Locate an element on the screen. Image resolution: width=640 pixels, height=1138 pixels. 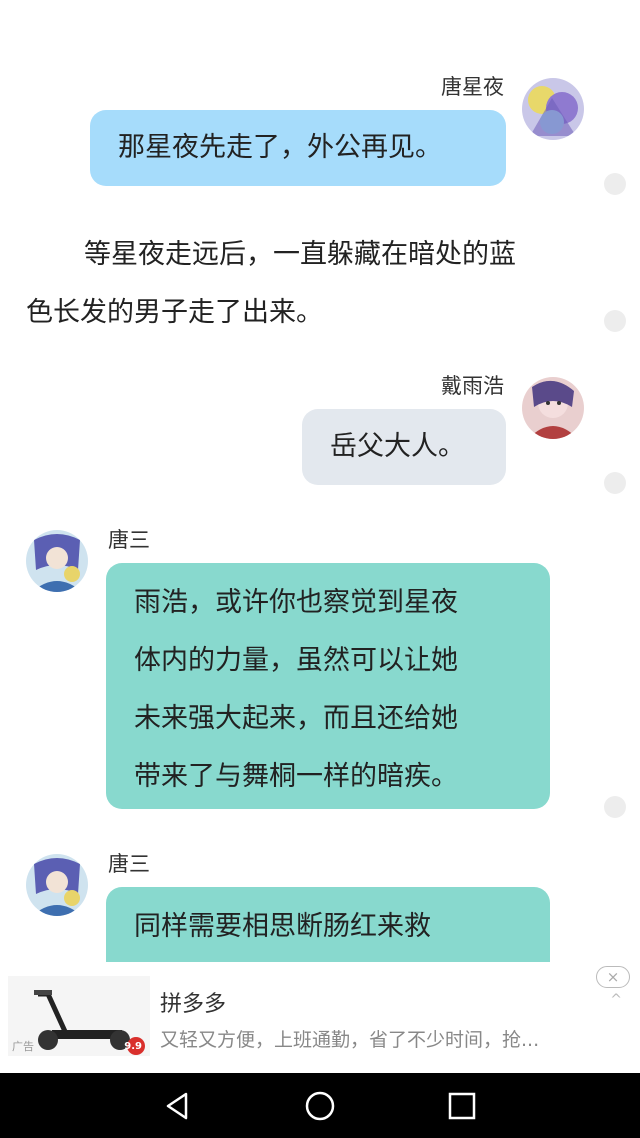
ad-label: 广告 is located at coordinates (23, 1046).